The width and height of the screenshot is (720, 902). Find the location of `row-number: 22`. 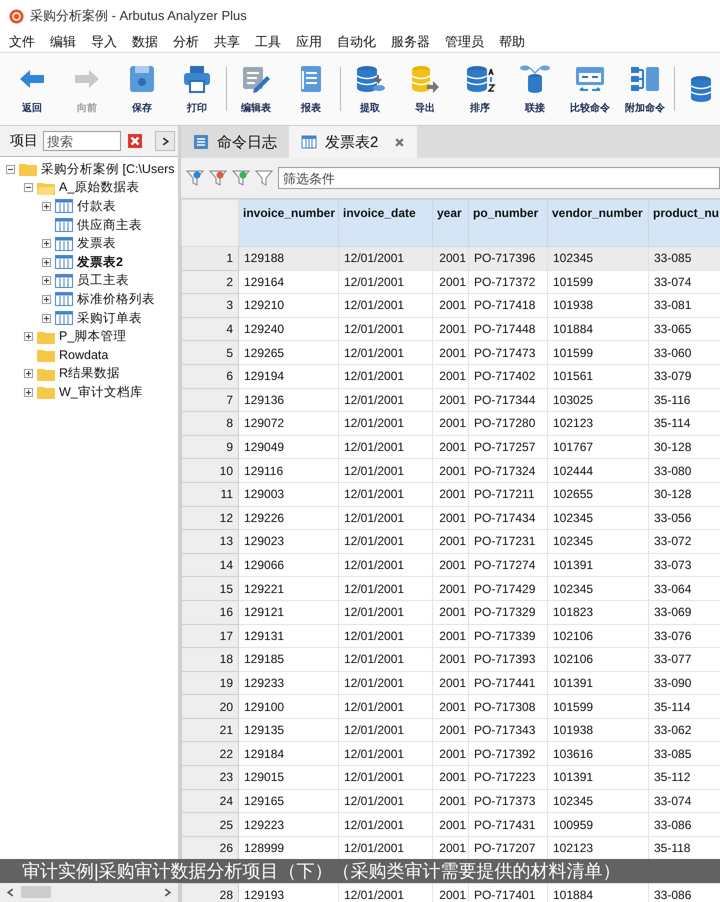

row-number: 22 is located at coordinates (226, 753).